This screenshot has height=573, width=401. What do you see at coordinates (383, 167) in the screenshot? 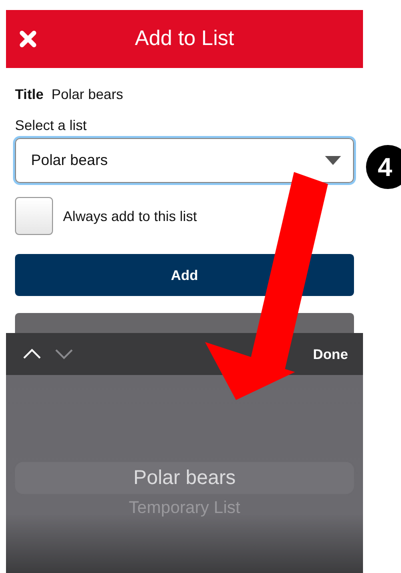
I see `step-badge: 4` at bounding box center [383, 167].